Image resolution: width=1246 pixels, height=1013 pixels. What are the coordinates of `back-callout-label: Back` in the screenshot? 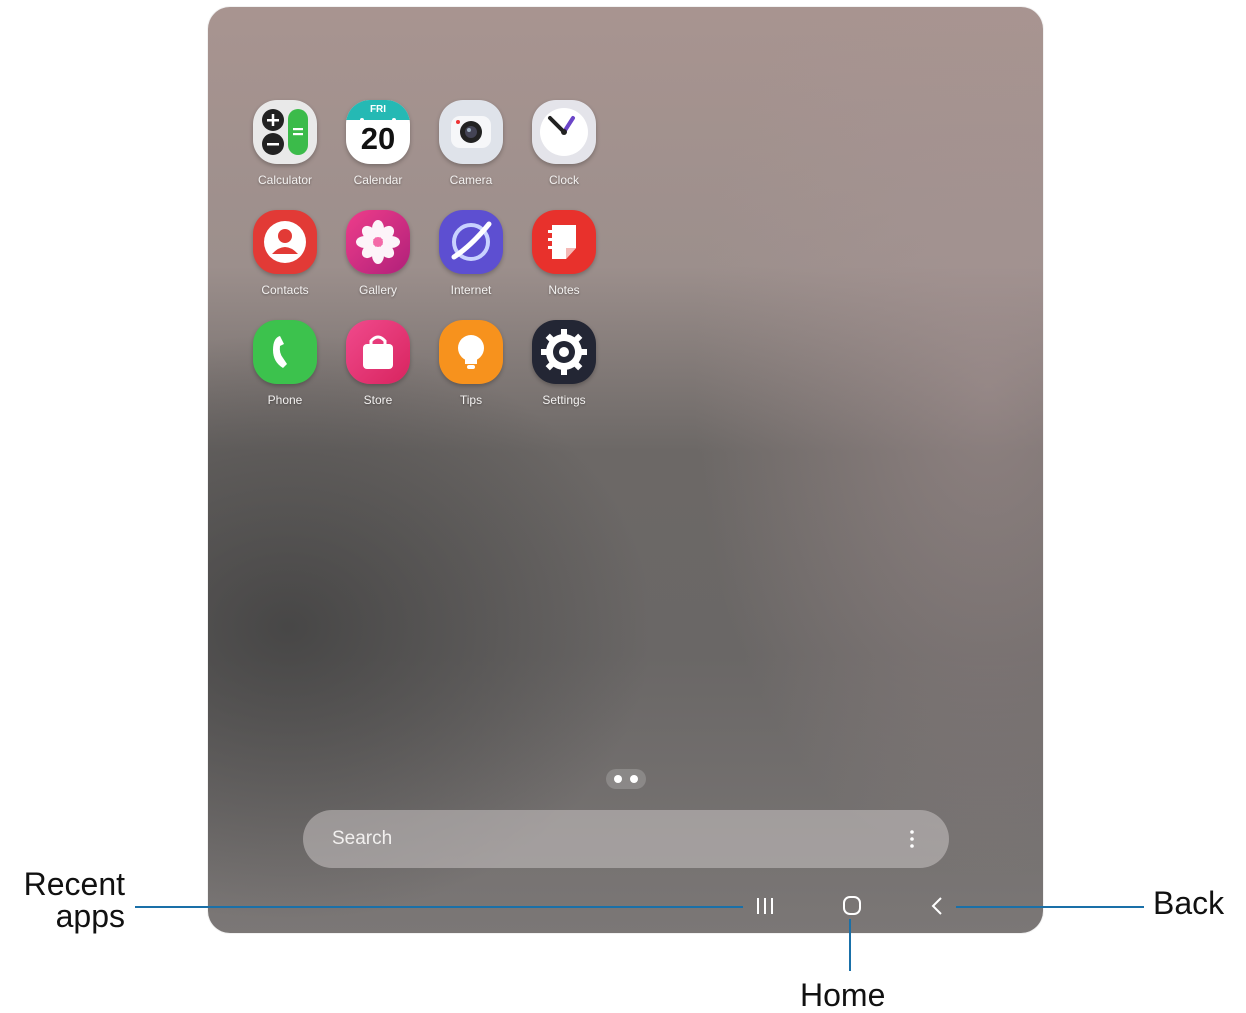 It's located at (1189, 903).